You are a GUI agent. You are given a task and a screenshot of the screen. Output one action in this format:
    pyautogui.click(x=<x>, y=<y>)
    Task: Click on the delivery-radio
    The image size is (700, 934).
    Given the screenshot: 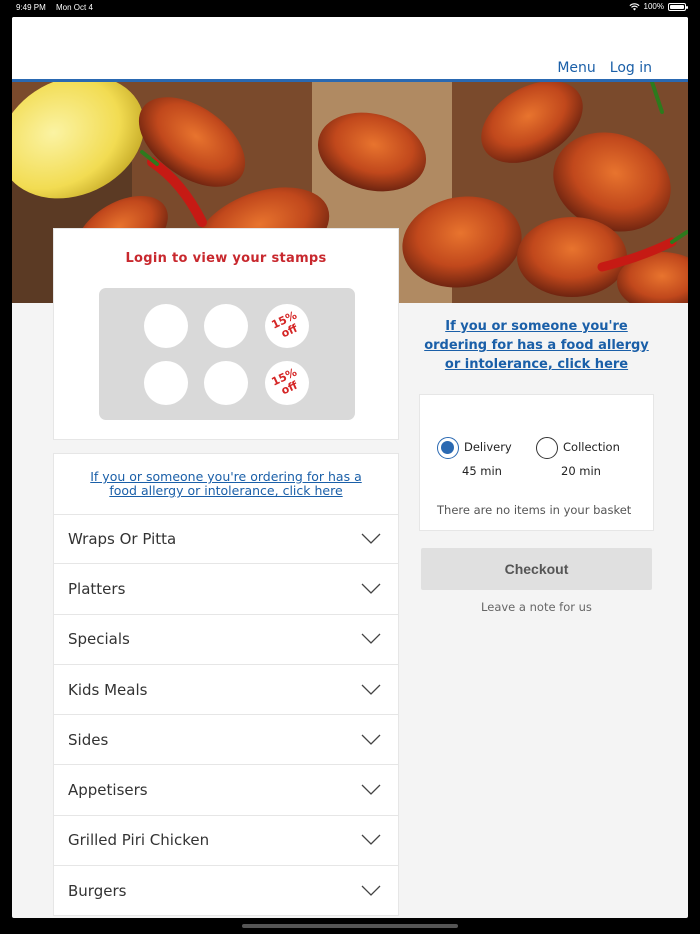 What is the action you would take?
    pyautogui.click(x=448, y=448)
    